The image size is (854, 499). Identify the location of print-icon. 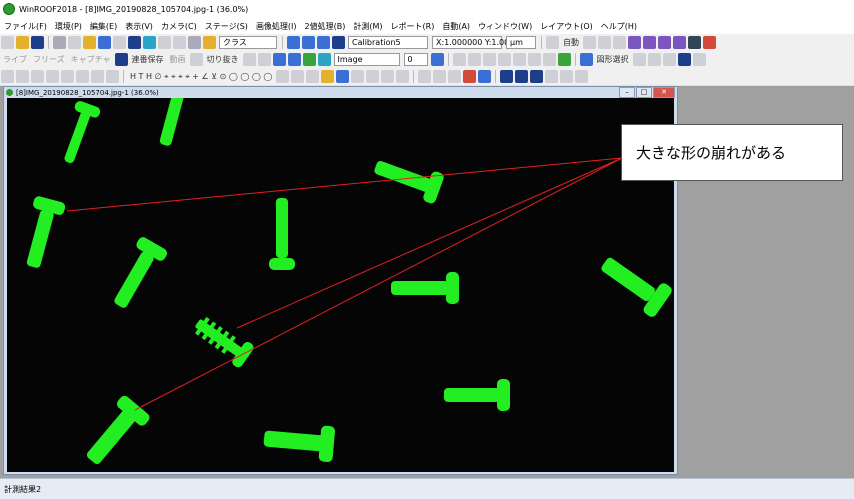
(194, 42).